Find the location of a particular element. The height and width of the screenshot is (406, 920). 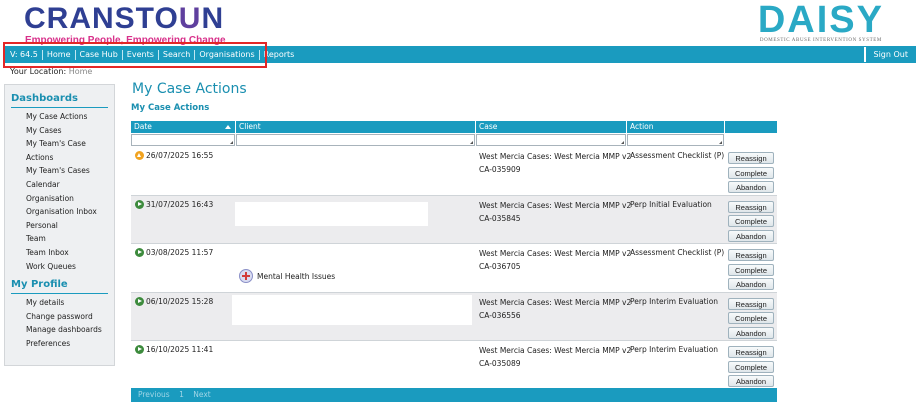

row-case-id: CA-035089 is located at coordinates (500, 363).